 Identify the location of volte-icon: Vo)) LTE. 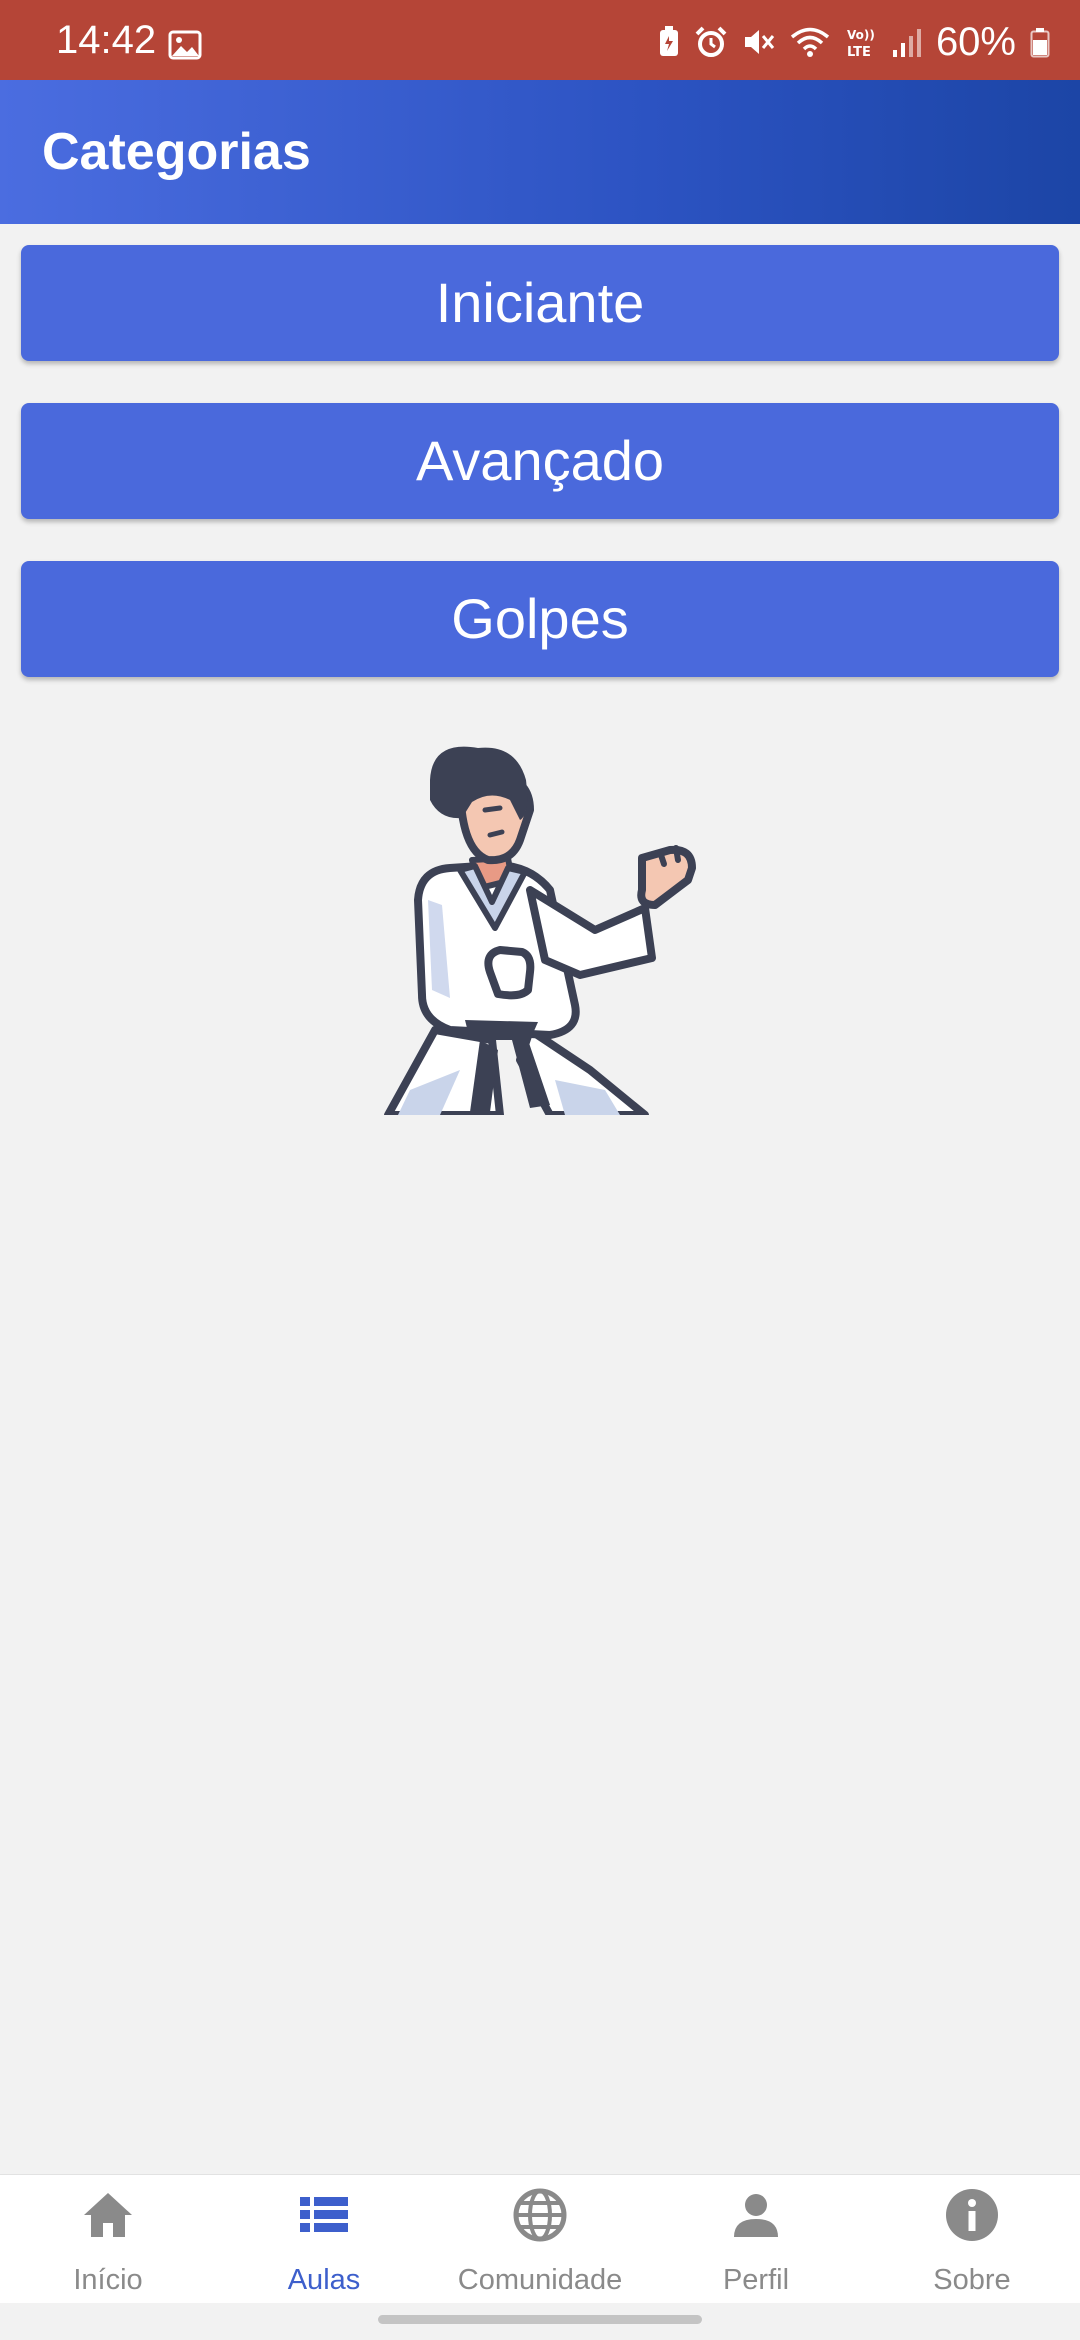
(861, 42).